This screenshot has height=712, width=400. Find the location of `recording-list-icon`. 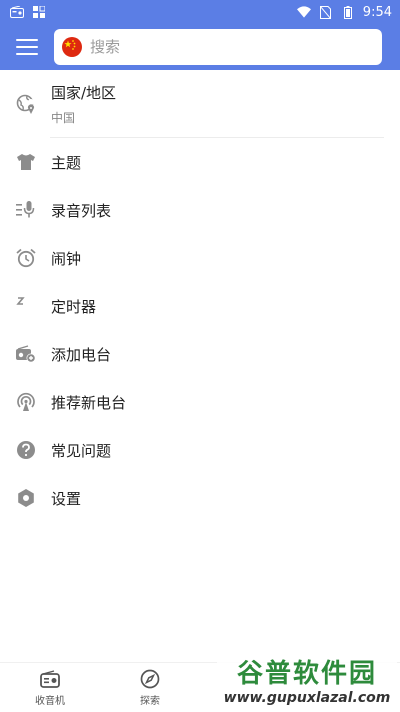

recording-list-icon is located at coordinates (26, 210).